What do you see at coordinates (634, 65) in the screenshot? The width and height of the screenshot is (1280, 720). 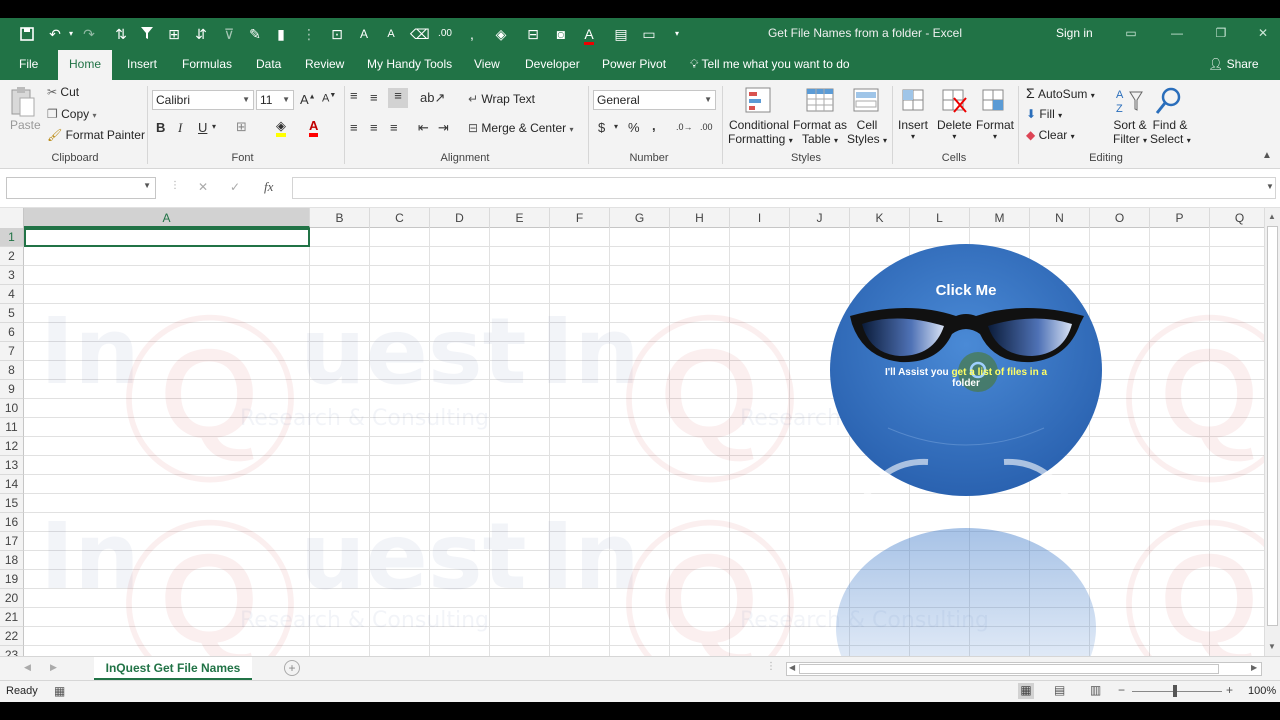 I see `tab-power-pivot: Power Pivot` at bounding box center [634, 65].